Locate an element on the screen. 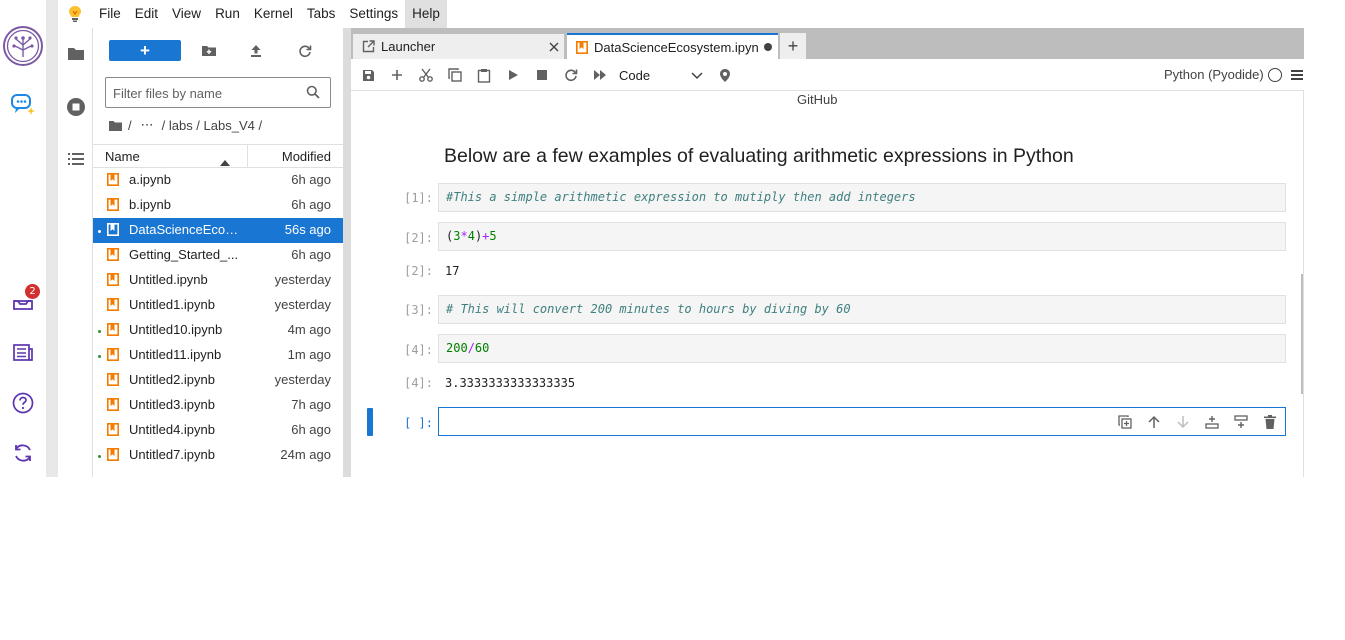 Image resolution: width=1345 pixels, height=640 pixels. new-folder-icon is located at coordinates (209, 51).